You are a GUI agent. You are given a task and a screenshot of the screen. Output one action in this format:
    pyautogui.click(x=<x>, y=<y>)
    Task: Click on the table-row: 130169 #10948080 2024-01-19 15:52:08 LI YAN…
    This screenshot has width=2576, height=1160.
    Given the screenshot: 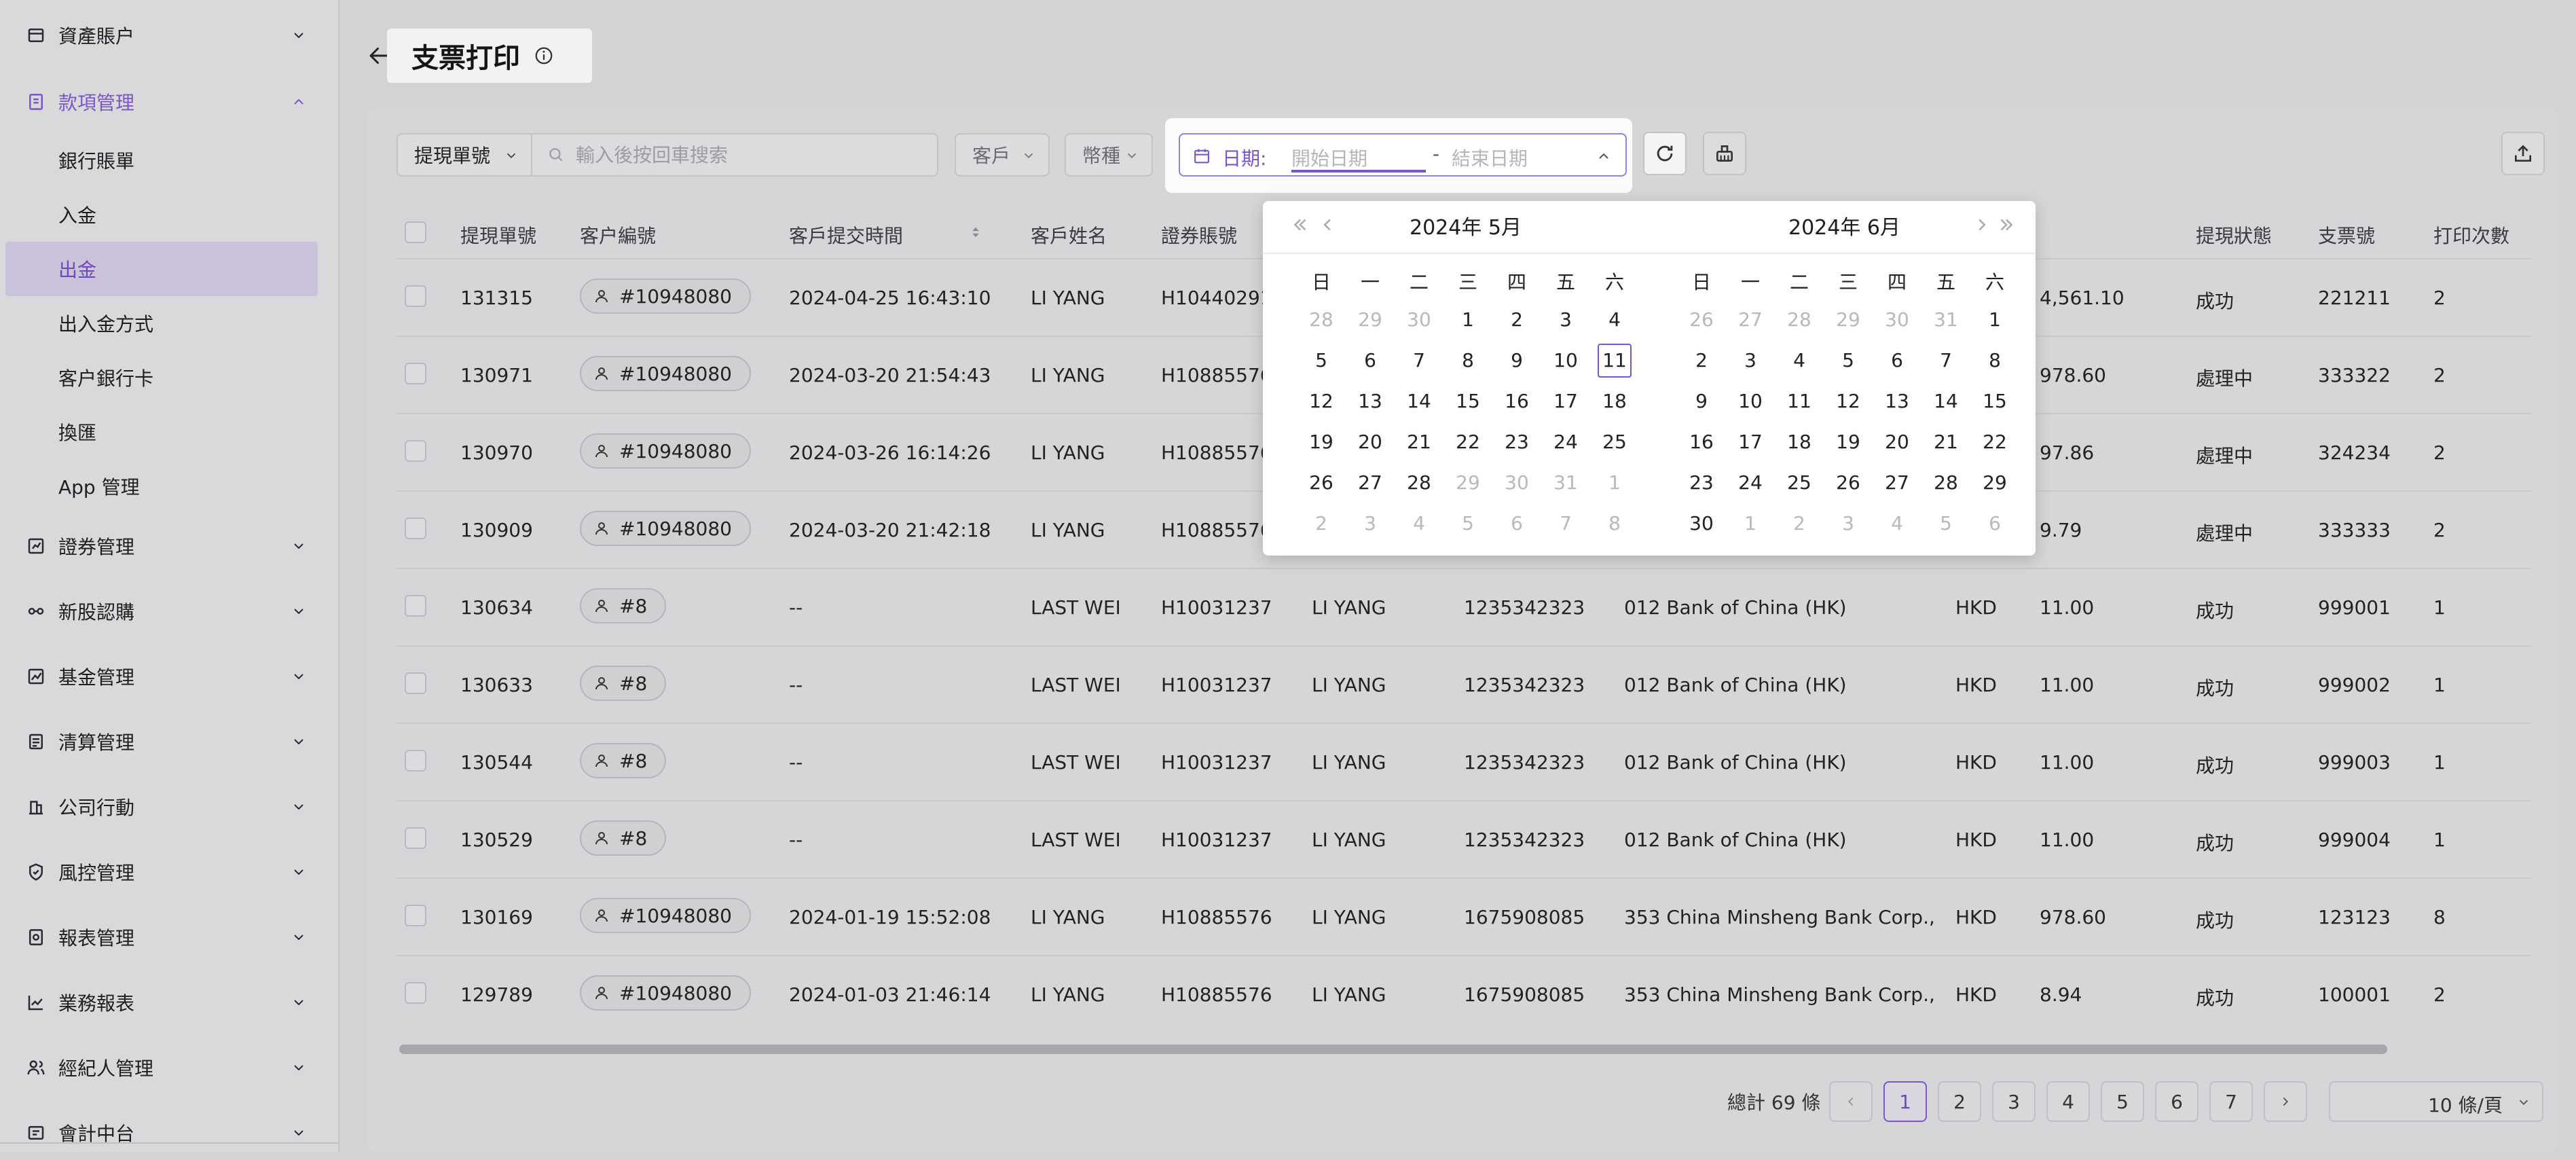 What is the action you would take?
    pyautogui.click(x=1464, y=916)
    